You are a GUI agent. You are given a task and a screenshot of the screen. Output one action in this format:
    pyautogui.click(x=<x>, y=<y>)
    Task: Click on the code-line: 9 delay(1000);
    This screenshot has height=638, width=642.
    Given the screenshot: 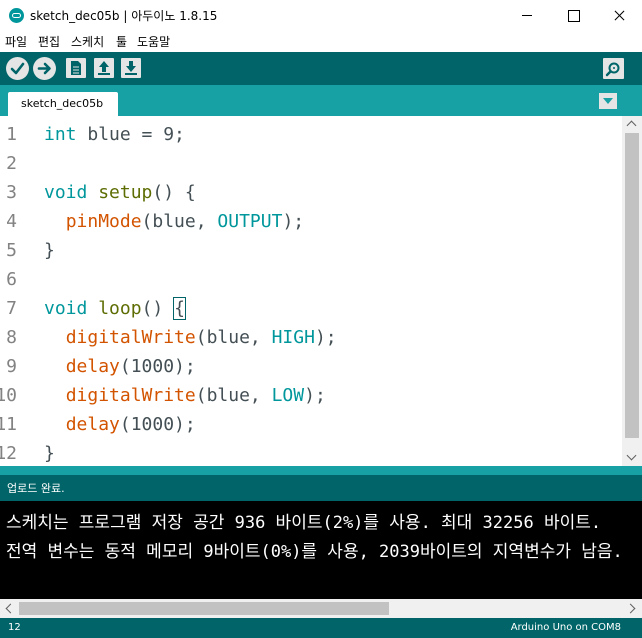 What is the action you would take?
    pyautogui.click(x=311, y=366)
    